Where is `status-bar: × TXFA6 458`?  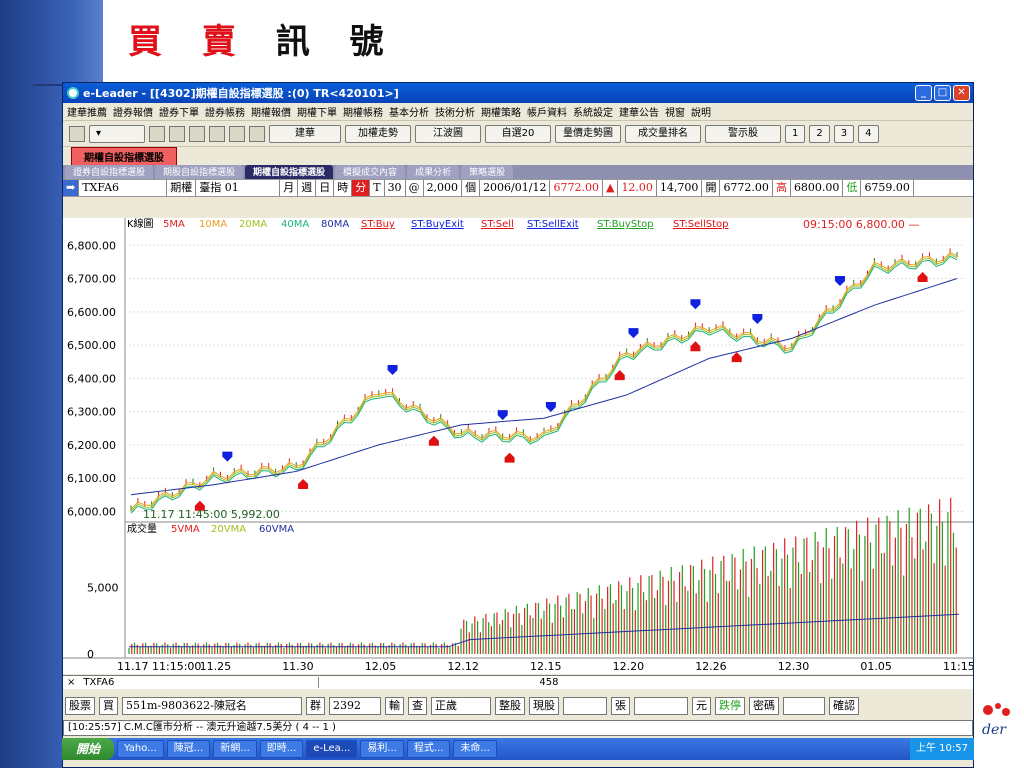 status-bar: × TXFA6 458 is located at coordinates (518, 682).